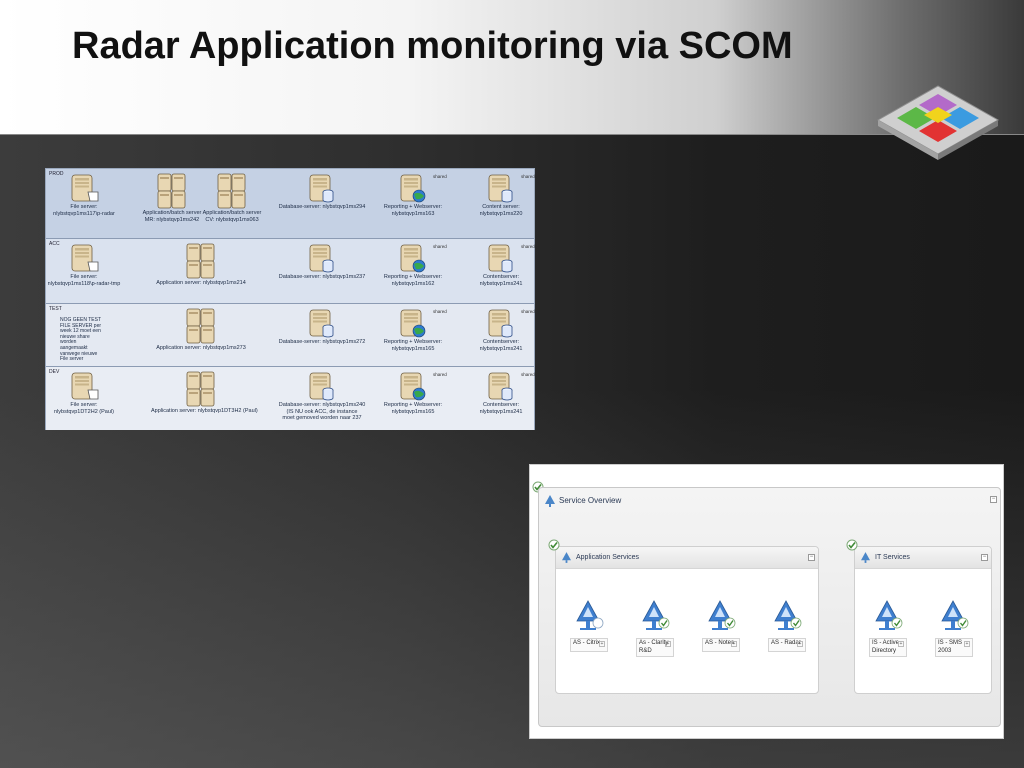 The width and height of the screenshot is (1024, 768). I want to click on server-caption: File server: nlybstqvp1ms118\p-radar-tmp, so click(84, 280).